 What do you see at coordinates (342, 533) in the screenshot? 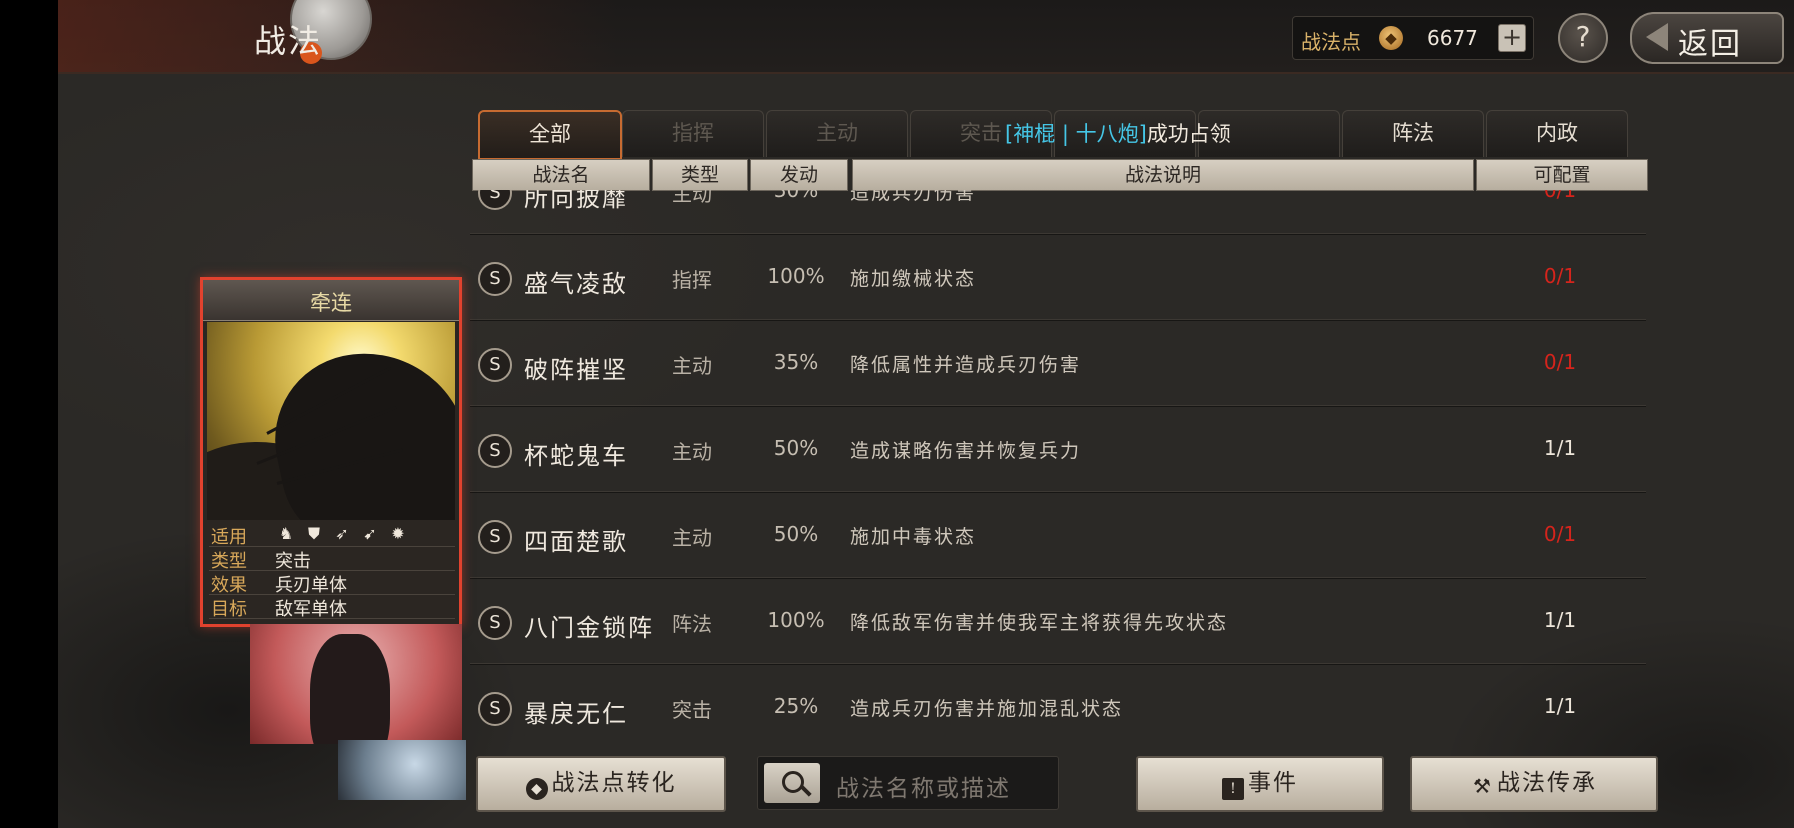
I see `bow-icon: ➶` at bounding box center [342, 533].